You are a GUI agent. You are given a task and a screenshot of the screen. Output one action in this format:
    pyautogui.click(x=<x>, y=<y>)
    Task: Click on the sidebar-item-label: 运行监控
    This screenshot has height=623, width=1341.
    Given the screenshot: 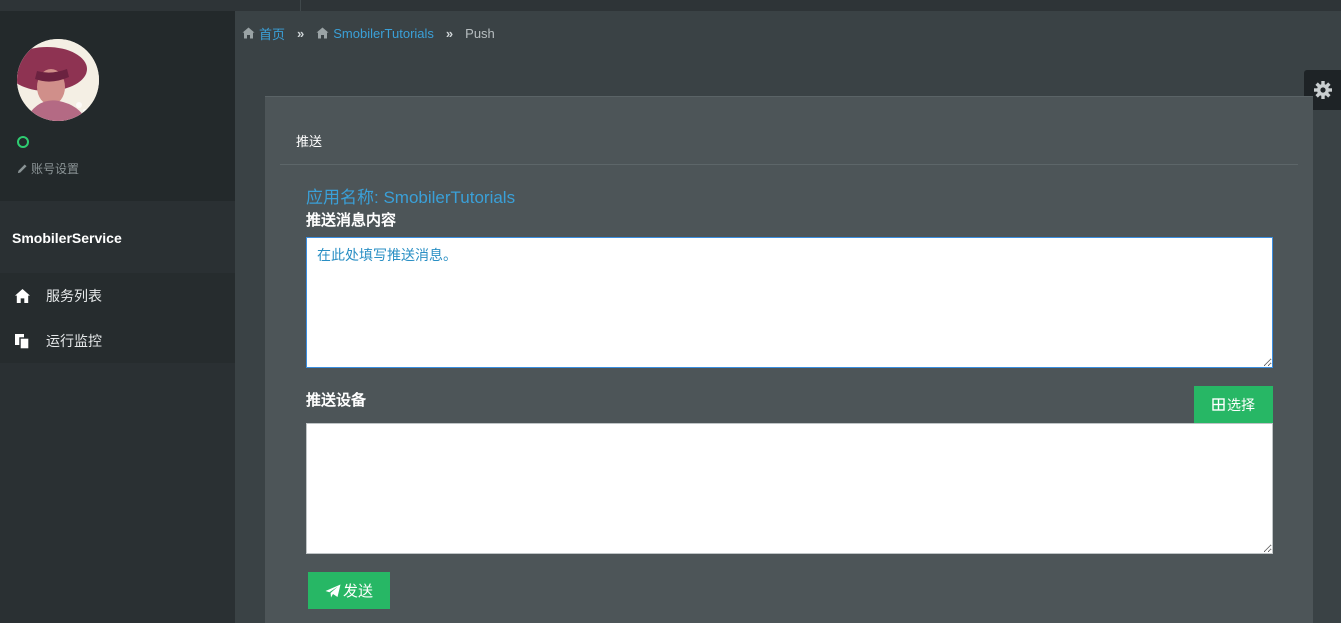 What is the action you would take?
    pyautogui.click(x=74, y=340)
    